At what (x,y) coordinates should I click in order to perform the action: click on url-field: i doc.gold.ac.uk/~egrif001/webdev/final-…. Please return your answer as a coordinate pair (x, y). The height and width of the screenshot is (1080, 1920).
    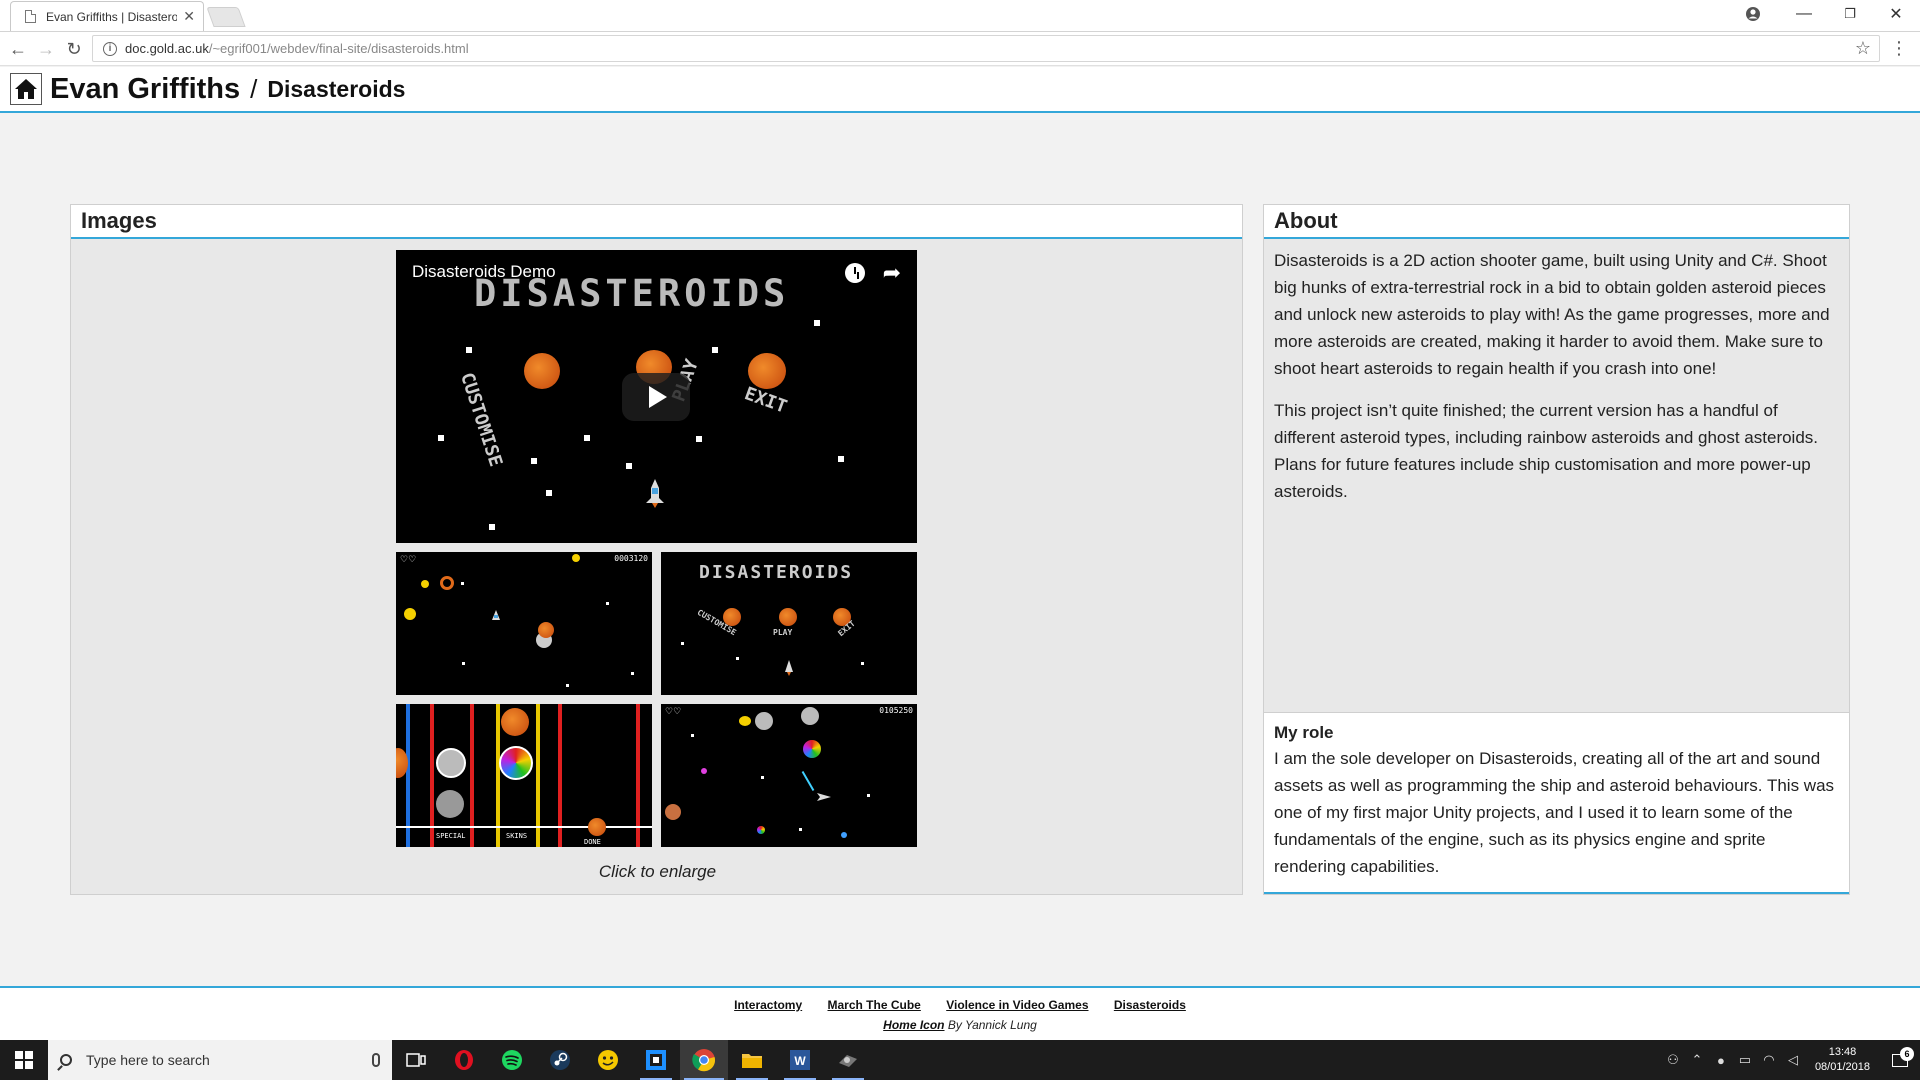
    Looking at the image, I should click on (986, 48).